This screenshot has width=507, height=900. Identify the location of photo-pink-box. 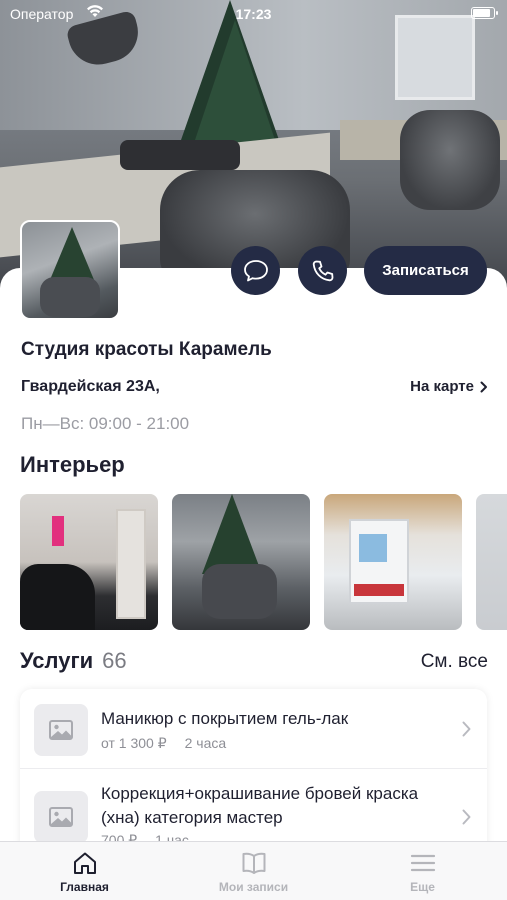
(58, 531).